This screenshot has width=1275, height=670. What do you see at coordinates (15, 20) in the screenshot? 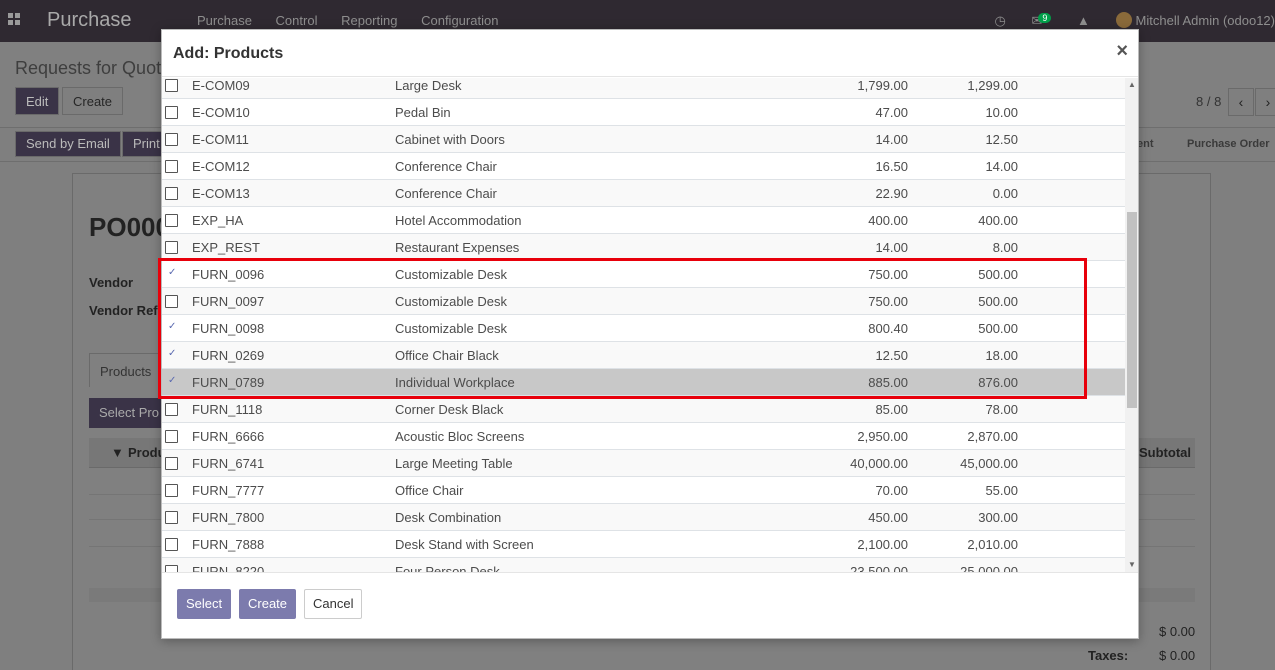
I see `apps-grid-icon` at bounding box center [15, 20].